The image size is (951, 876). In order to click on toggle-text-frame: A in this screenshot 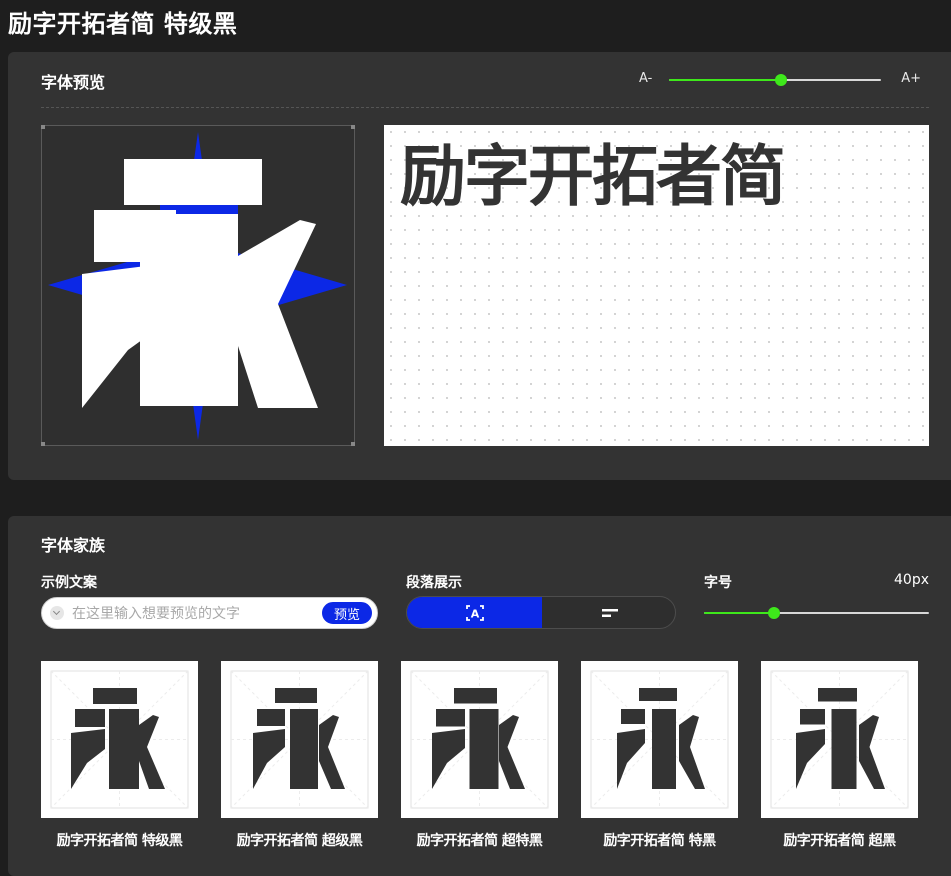, I will do `click(474, 612)`.